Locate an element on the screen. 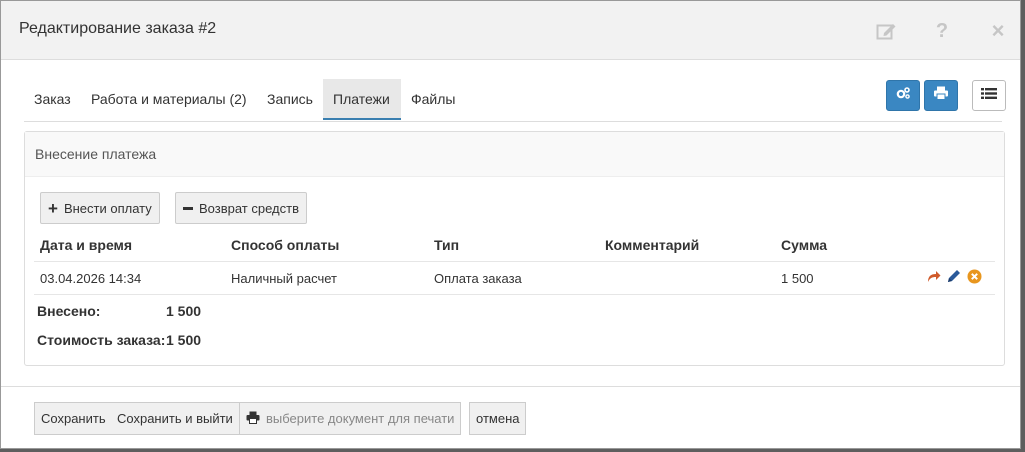 This screenshot has height=452, width=1025. print-button is located at coordinates (941, 95).